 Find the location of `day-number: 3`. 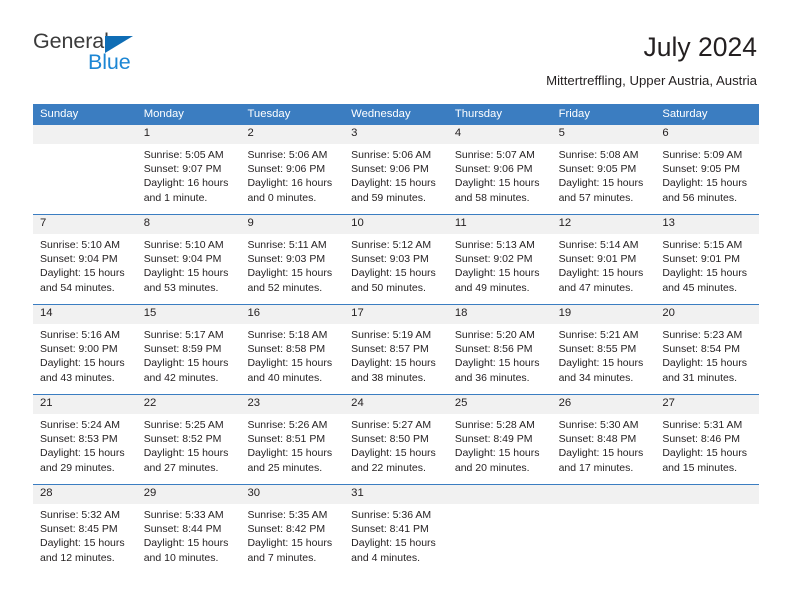

day-number: 3 is located at coordinates (396, 134).